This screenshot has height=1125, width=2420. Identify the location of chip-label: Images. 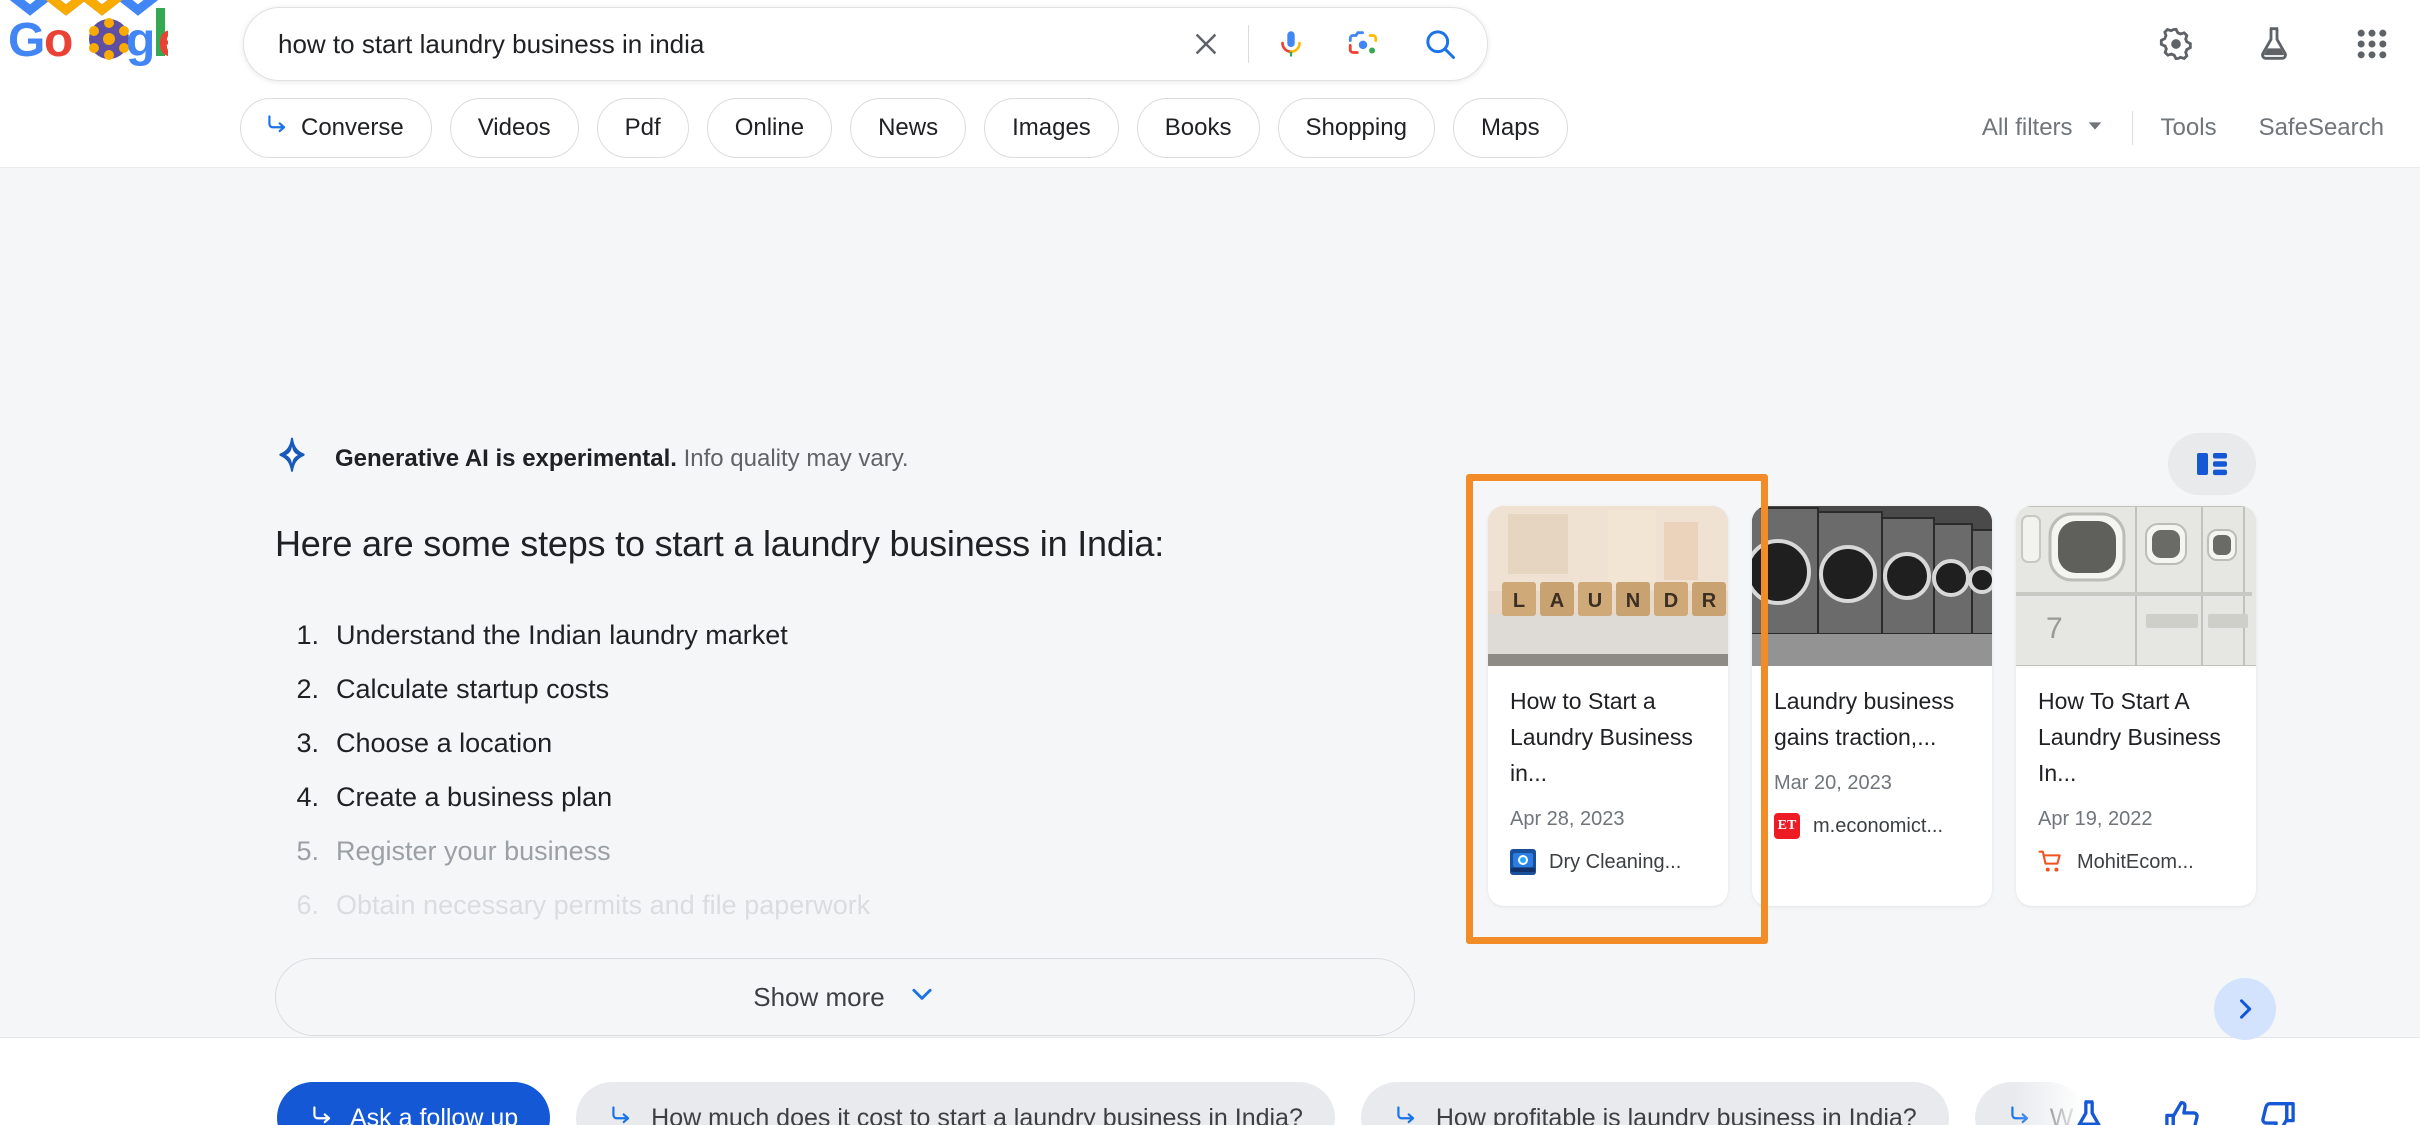
(1051, 127).